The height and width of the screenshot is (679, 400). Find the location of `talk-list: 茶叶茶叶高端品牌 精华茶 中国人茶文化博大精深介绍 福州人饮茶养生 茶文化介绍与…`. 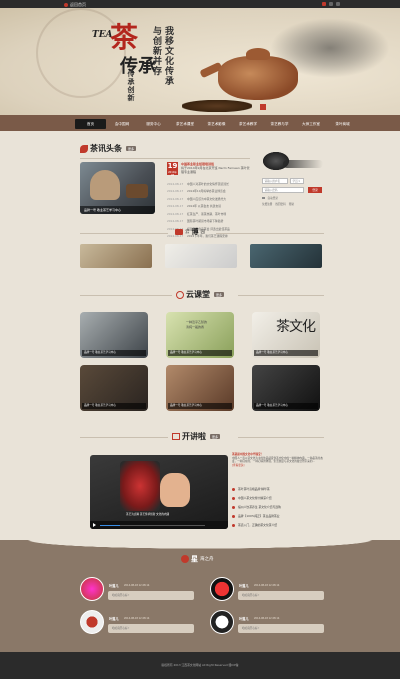

talk-list: 茶叶茶叶高端品牌 精华茶 中国人茶文化博大精深介绍 福州人饮茶养生 茶文化介绍与… is located at coordinates (279, 509).